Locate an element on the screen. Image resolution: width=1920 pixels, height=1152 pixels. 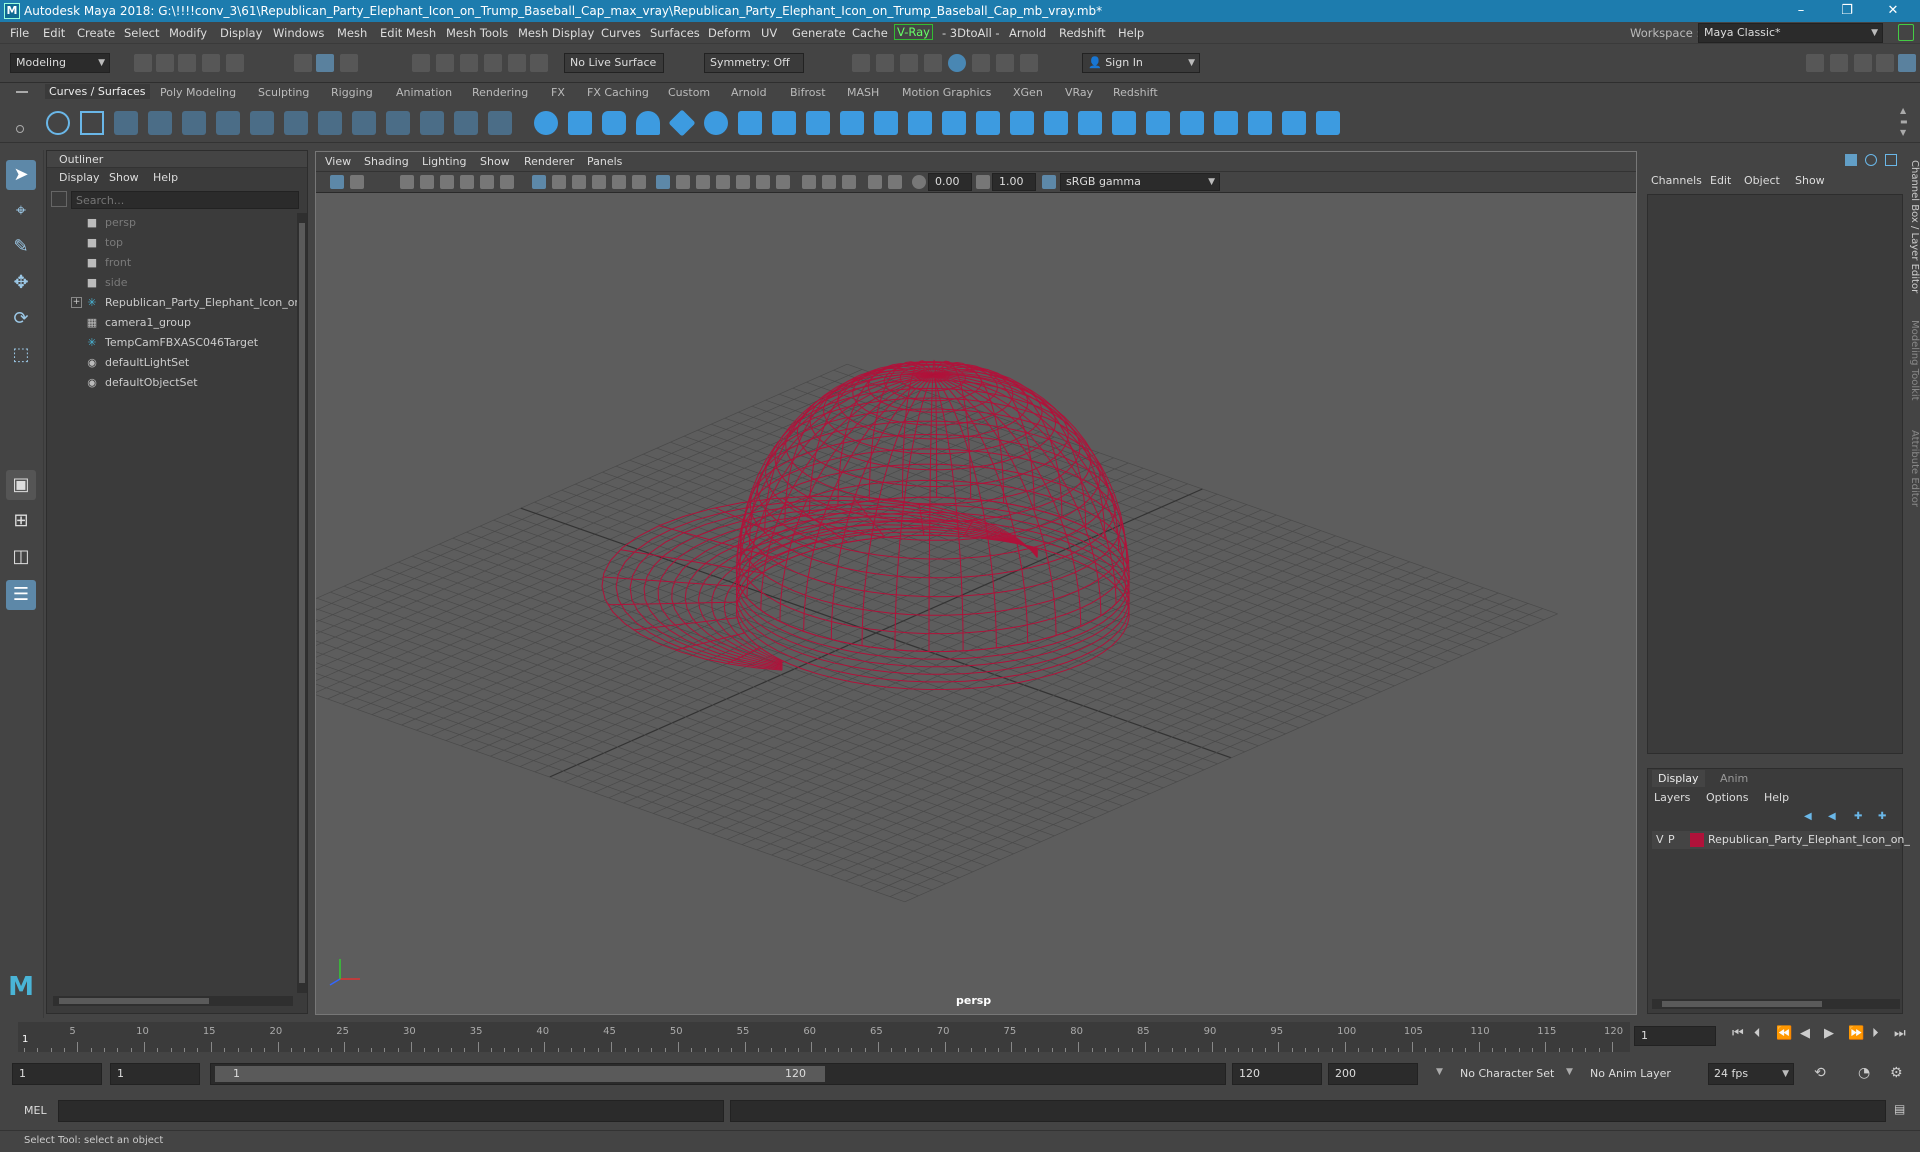
go-to-end-icon: ⏭ is located at coordinates (1900, 1033).